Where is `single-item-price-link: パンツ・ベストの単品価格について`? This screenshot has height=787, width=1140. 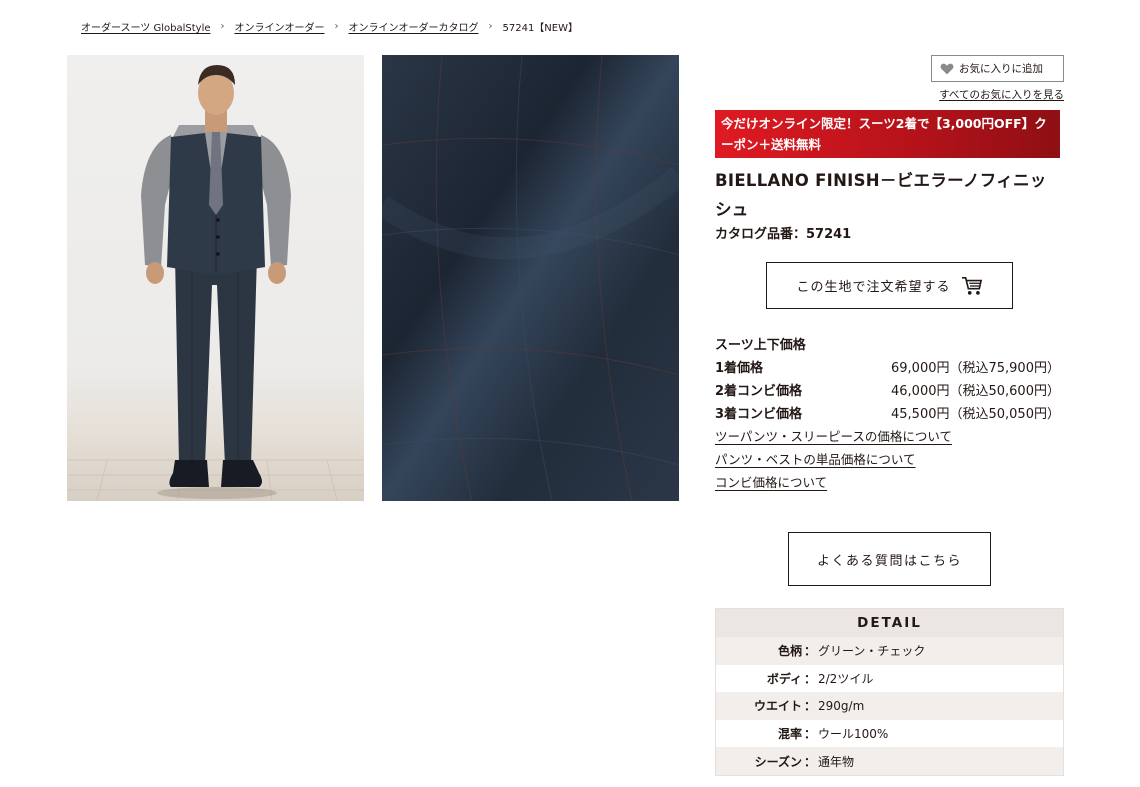 single-item-price-link: パンツ・ベストの単品価格について is located at coordinates (815, 458).